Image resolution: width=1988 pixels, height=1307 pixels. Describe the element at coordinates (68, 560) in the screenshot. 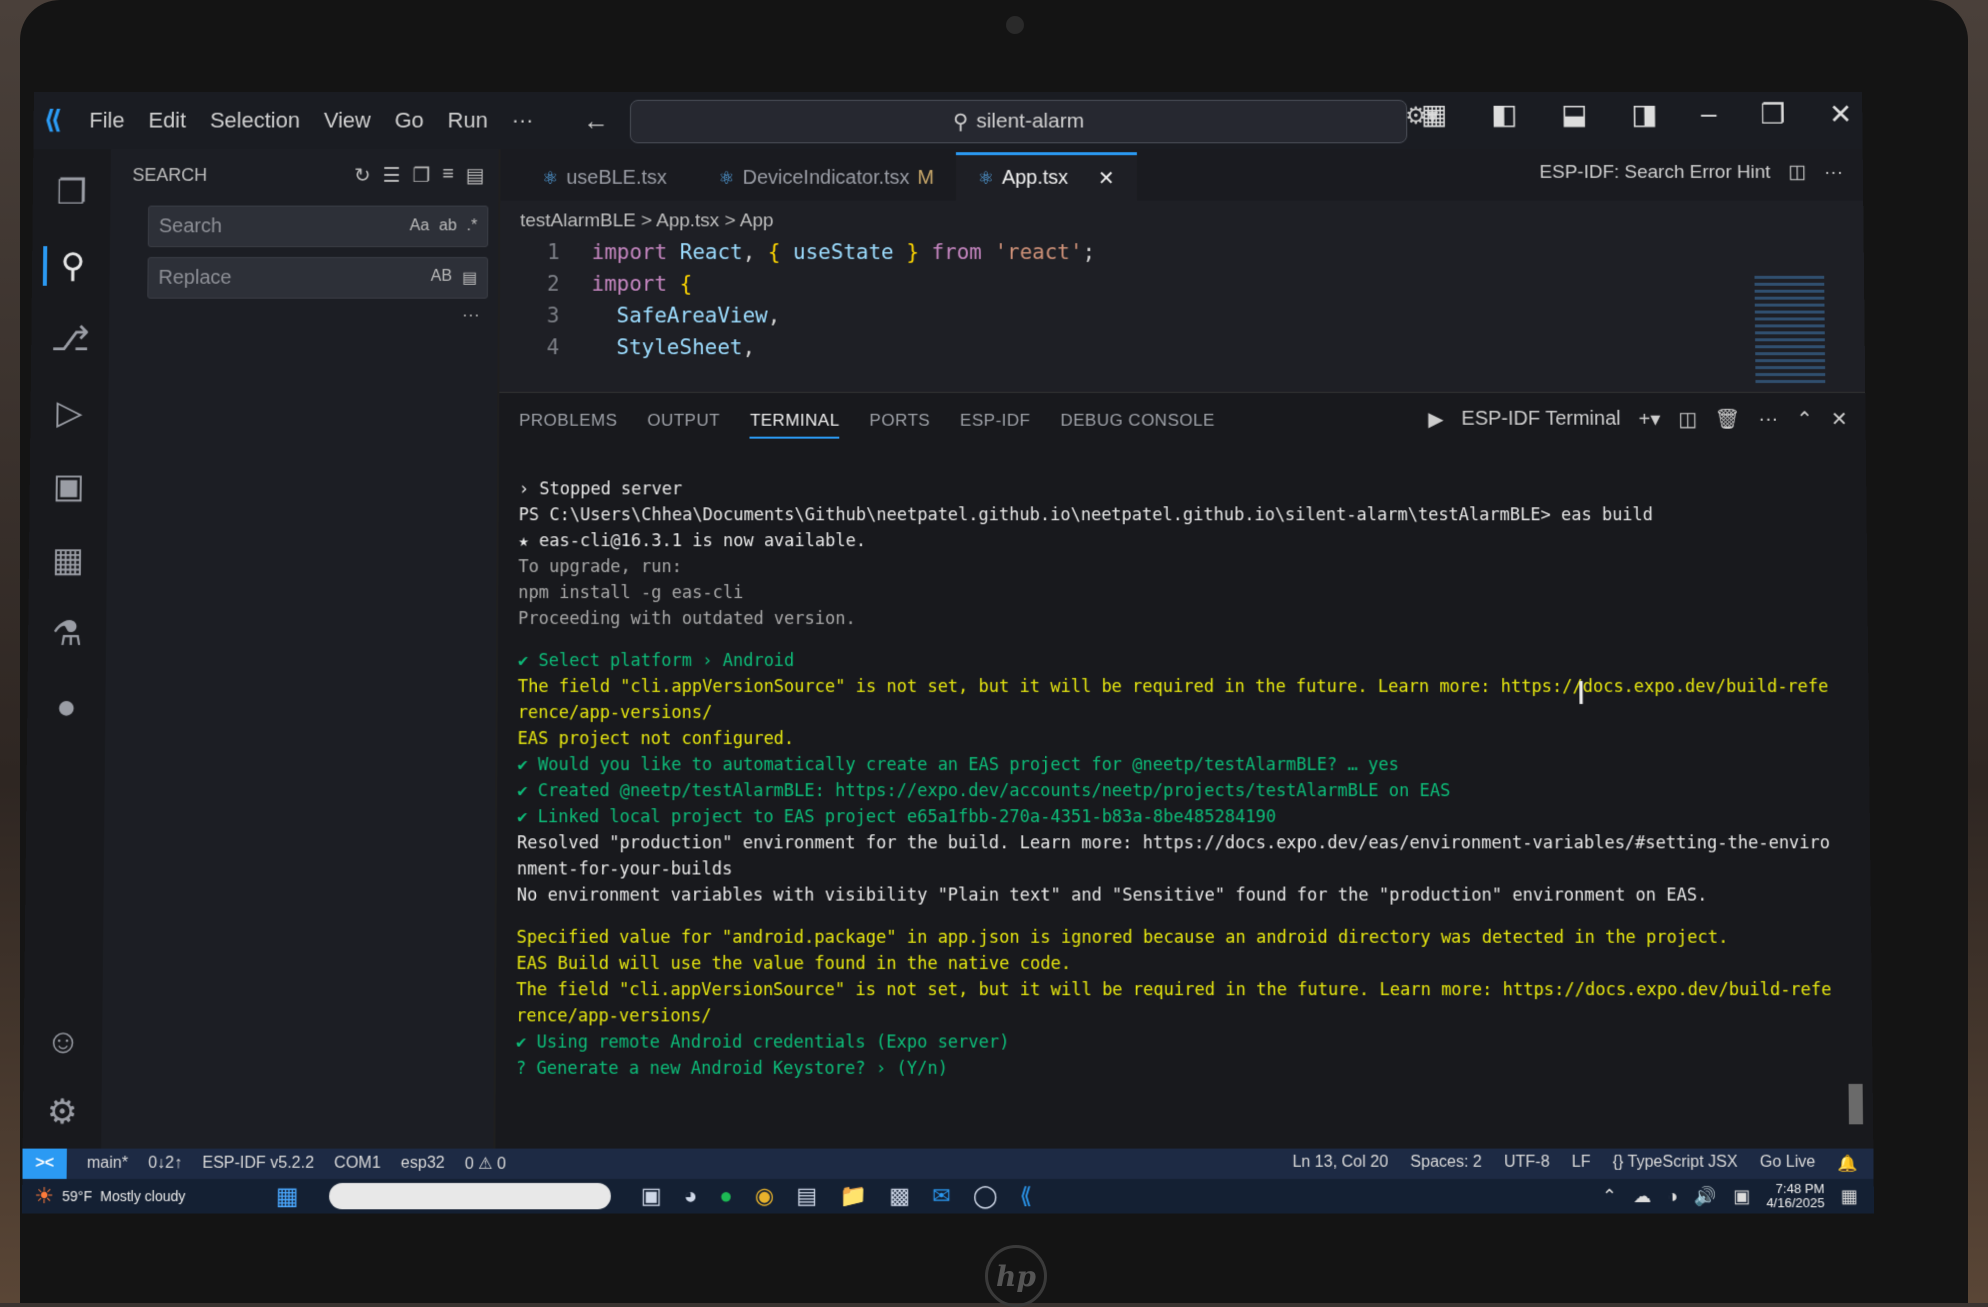

I see `extensions-icon: ▦` at that location.